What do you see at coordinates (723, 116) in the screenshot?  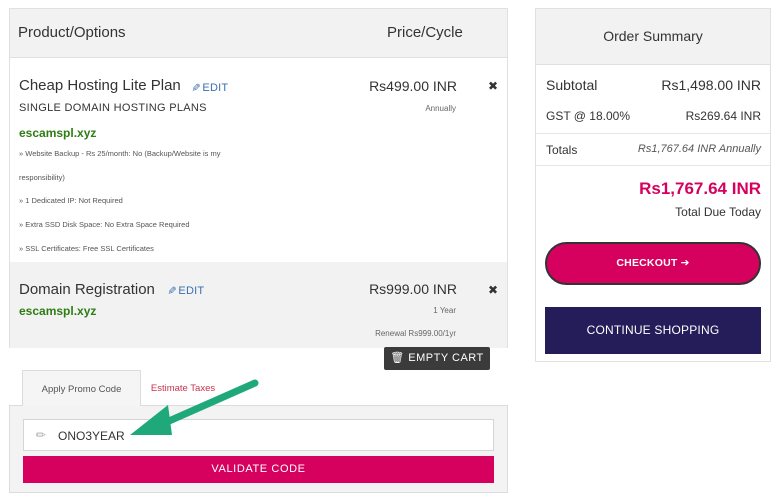 I see `gst-value: Rs269.64 INR` at bounding box center [723, 116].